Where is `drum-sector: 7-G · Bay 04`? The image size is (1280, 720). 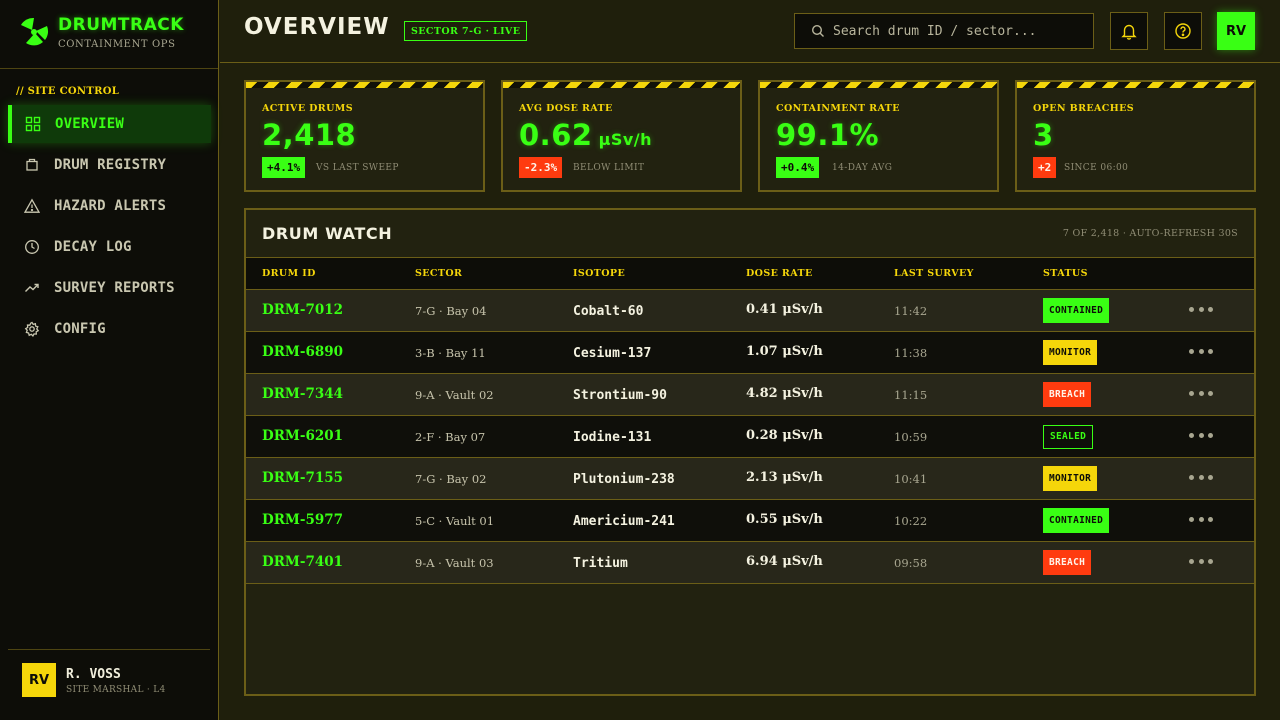
drum-sector: 7-G · Bay 04 is located at coordinates (451, 311).